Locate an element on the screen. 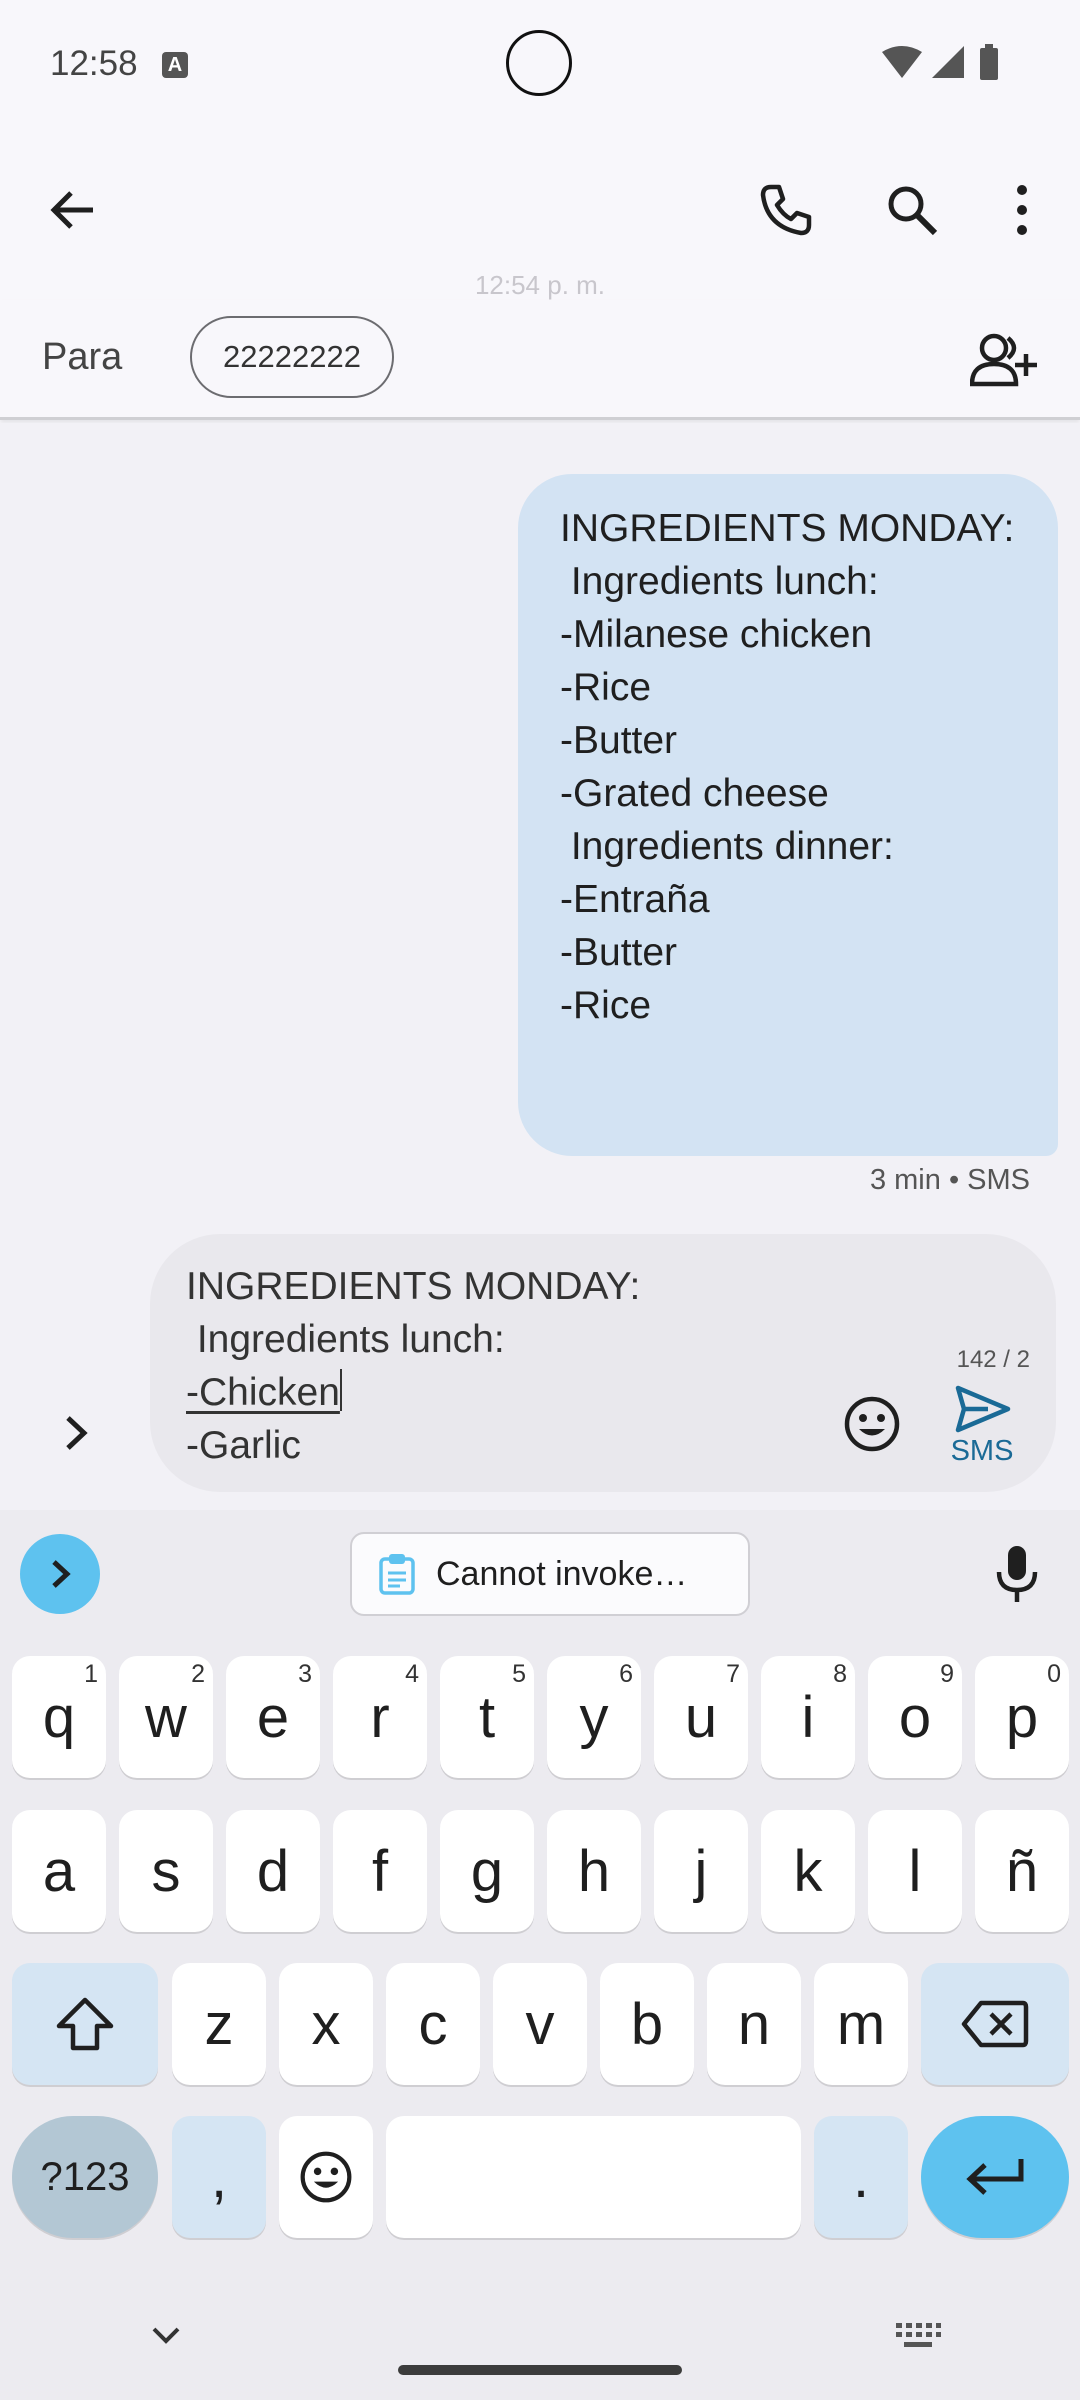 The image size is (1080, 2400). key-l: l is located at coordinates (915, 1871).